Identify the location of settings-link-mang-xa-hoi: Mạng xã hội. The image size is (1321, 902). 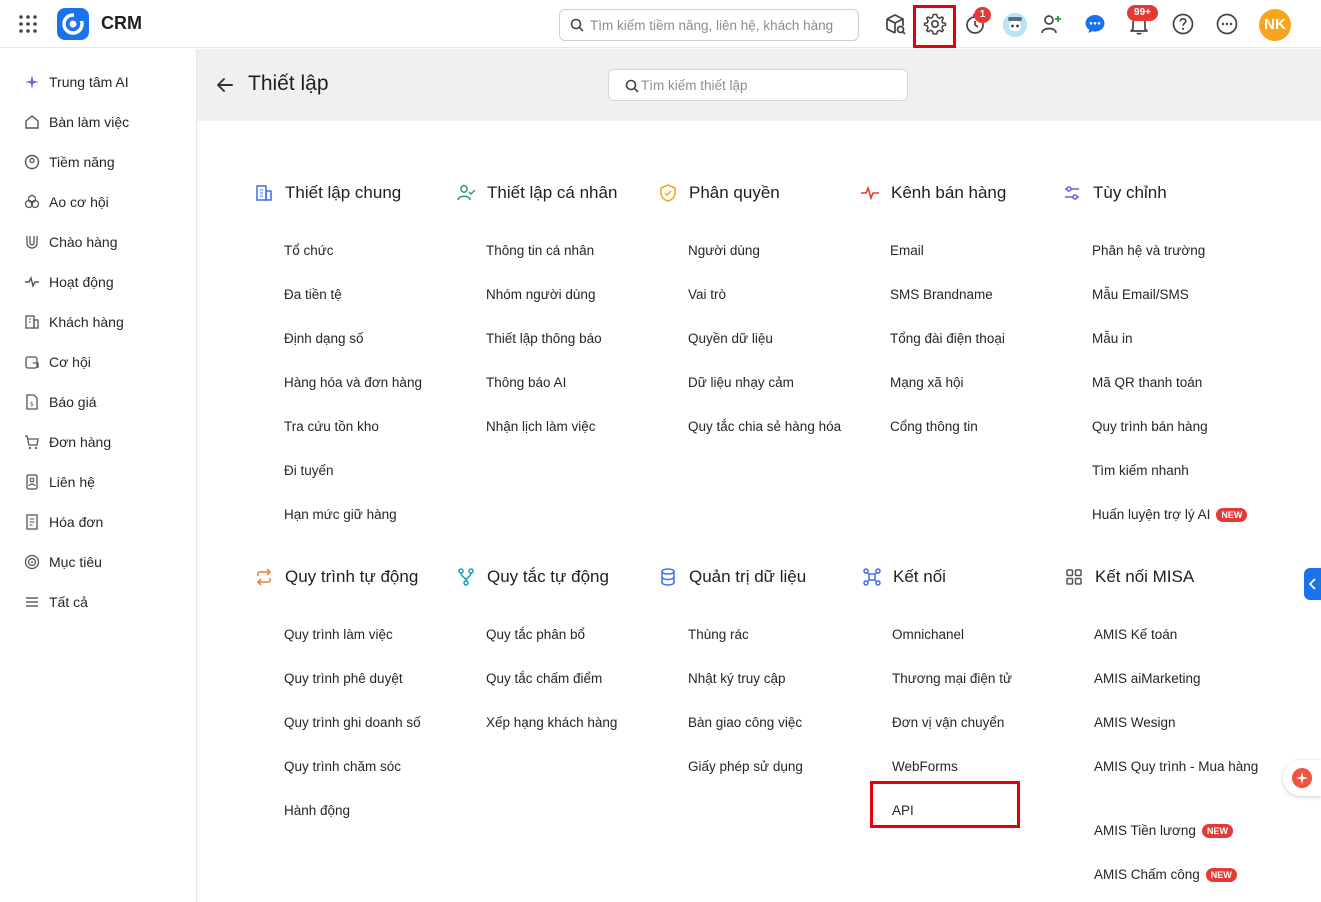
(977, 383).